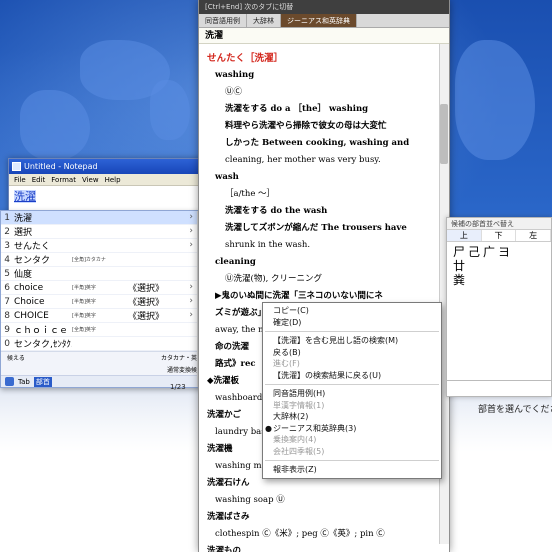 This screenshot has height=552, width=552. Describe the element at coordinates (24, 382) in the screenshot. I see `candidate-tab-label: Tab` at that location.